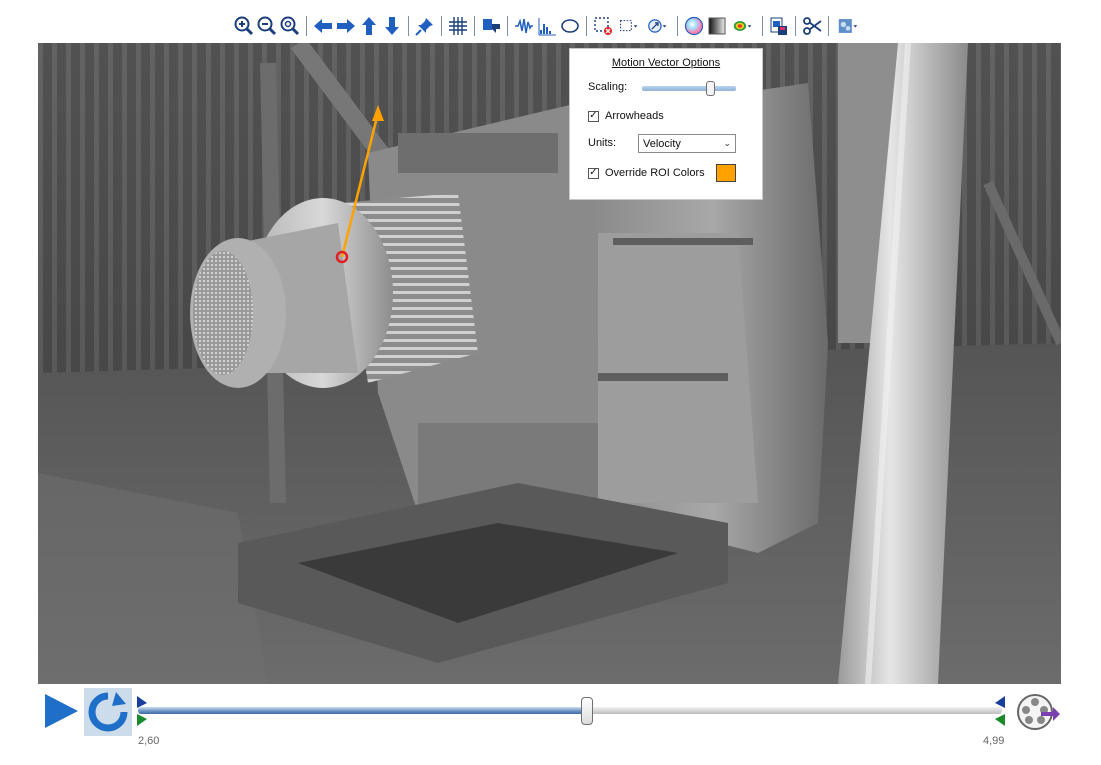 The width and height of the screenshot is (1101, 765). Describe the element at coordinates (267, 26) in the screenshot. I see `zoom-out-icon` at that location.